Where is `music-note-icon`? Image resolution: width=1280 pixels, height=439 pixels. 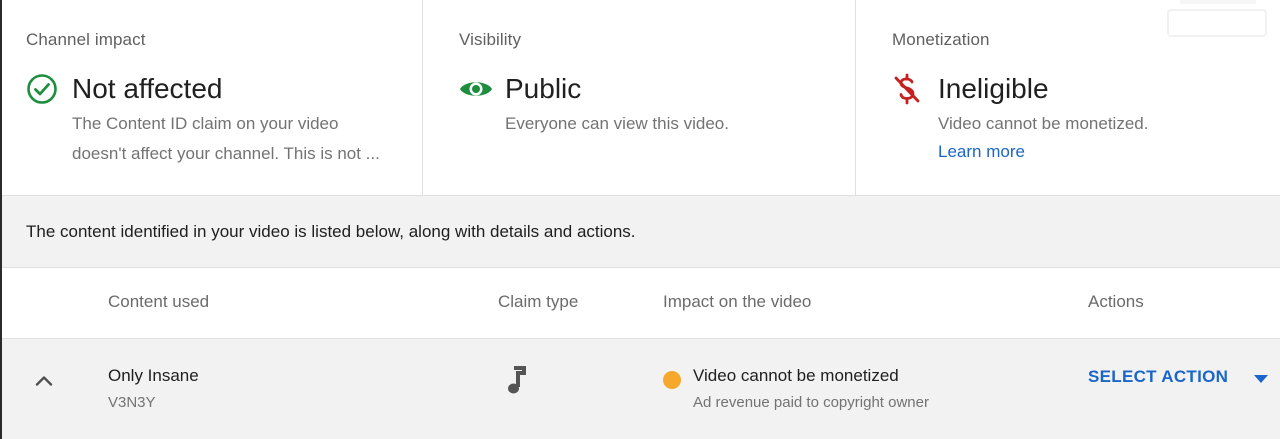 music-note-icon is located at coordinates (515, 381).